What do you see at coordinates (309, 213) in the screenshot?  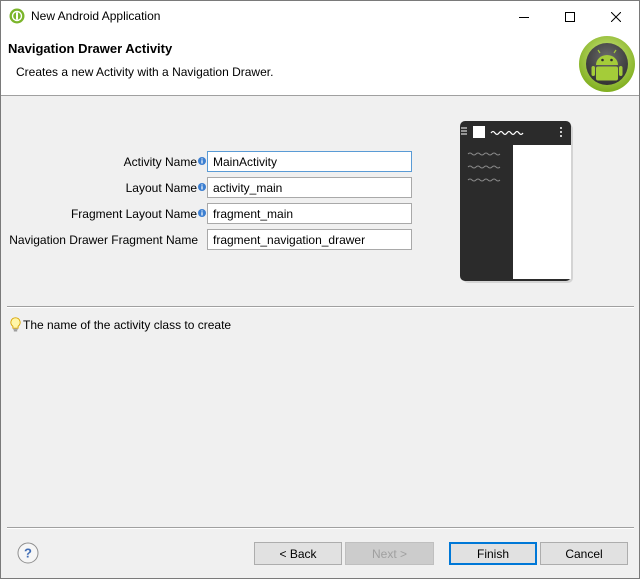 I see `fragment-layout-name-input` at bounding box center [309, 213].